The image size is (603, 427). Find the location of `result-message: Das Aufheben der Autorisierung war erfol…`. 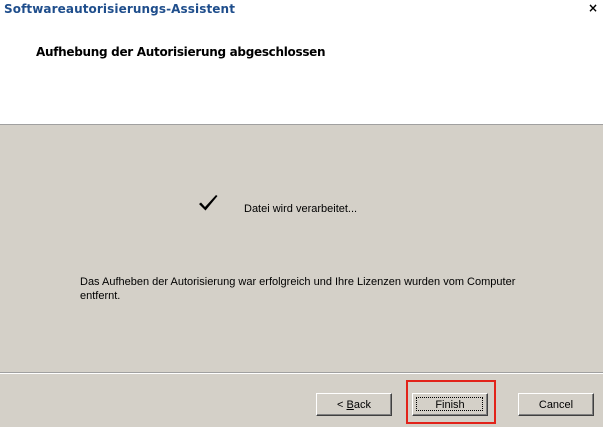

result-message: Das Aufheben der Autorisierung war erfol… is located at coordinates (298, 289).